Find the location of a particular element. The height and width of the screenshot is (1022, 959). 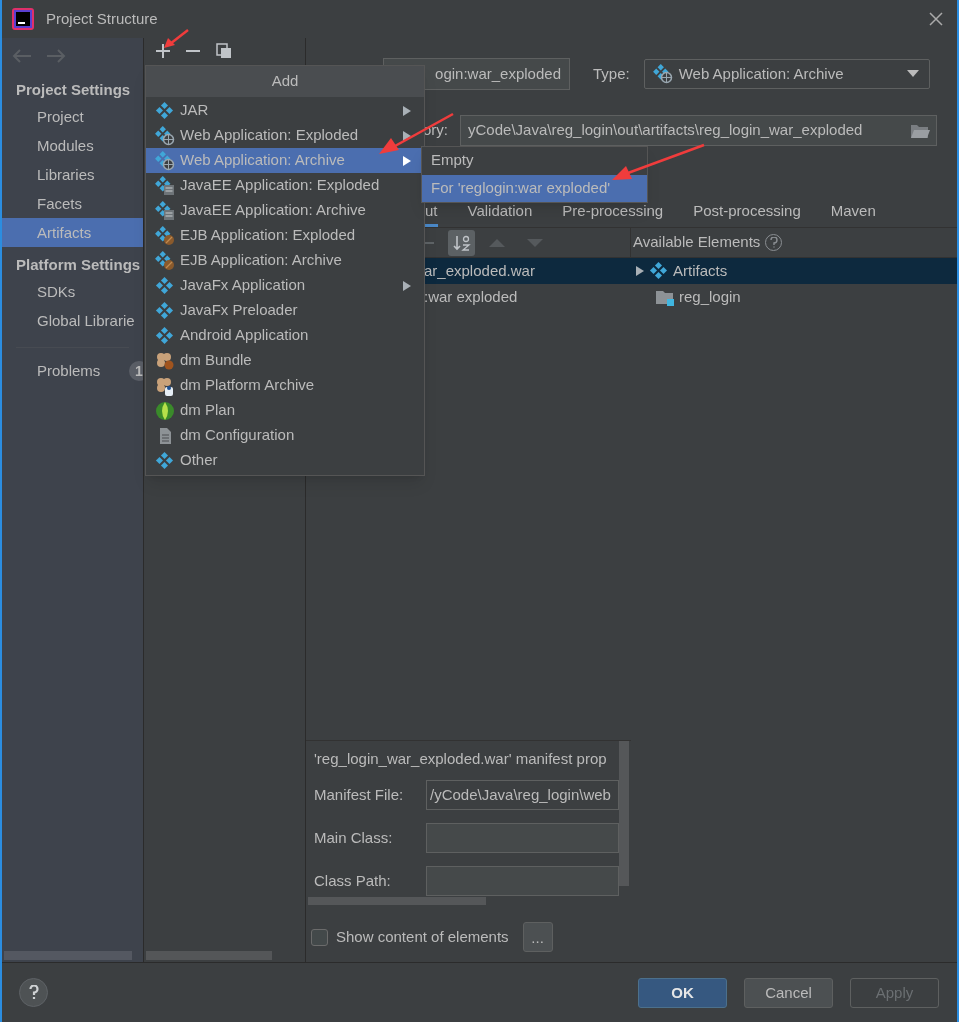

menu-item: EJB Application: Exploded is located at coordinates (285, 235).